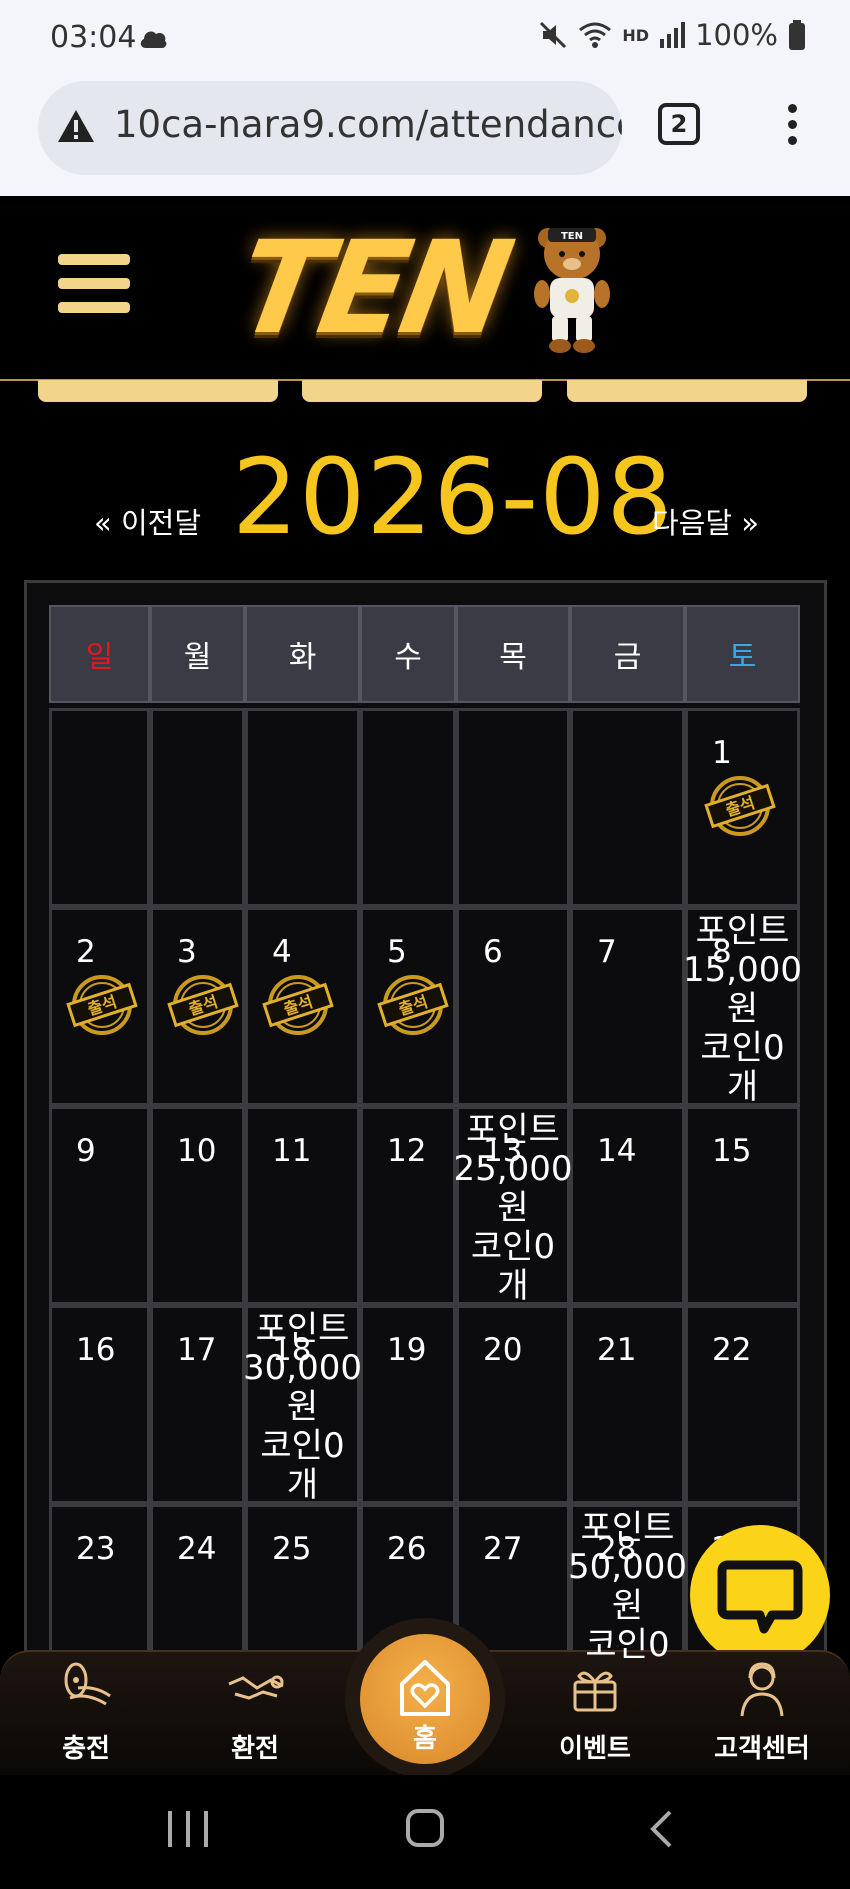 This screenshot has width=850, height=1889. Describe the element at coordinates (627, 1645) in the screenshot. I see `reward-line: 코인0` at that location.